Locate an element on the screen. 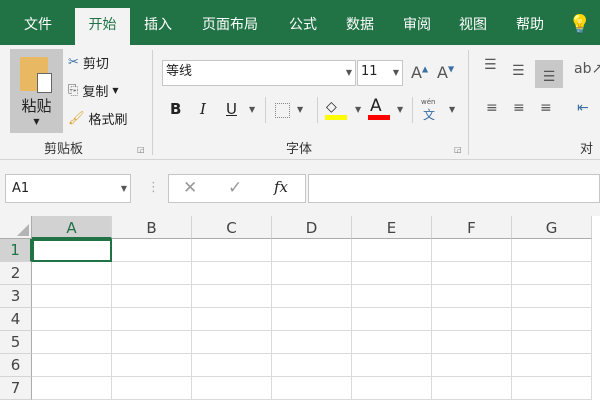 The image size is (600, 401). cell-A2 is located at coordinates (72, 273).